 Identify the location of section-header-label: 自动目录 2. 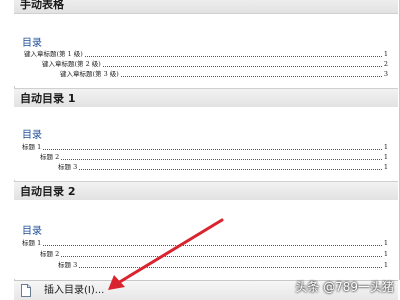
(48, 191).